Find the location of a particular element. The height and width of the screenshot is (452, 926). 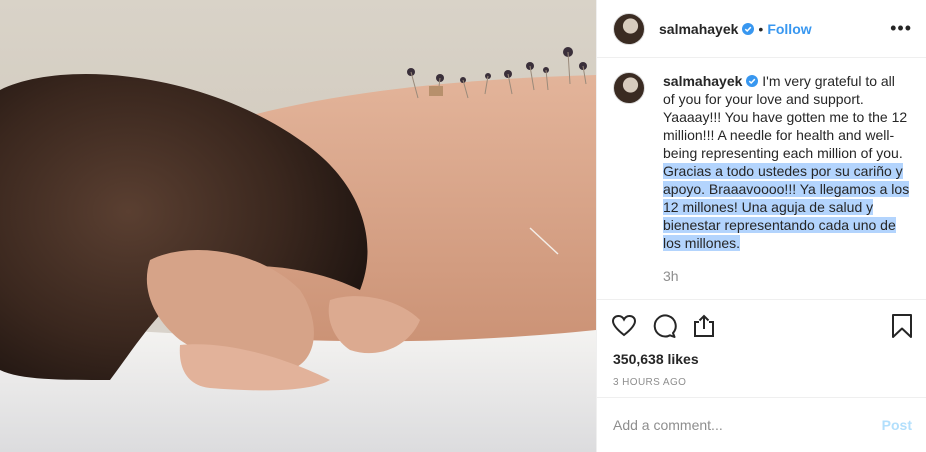

comment-input is located at coordinates (738, 425).